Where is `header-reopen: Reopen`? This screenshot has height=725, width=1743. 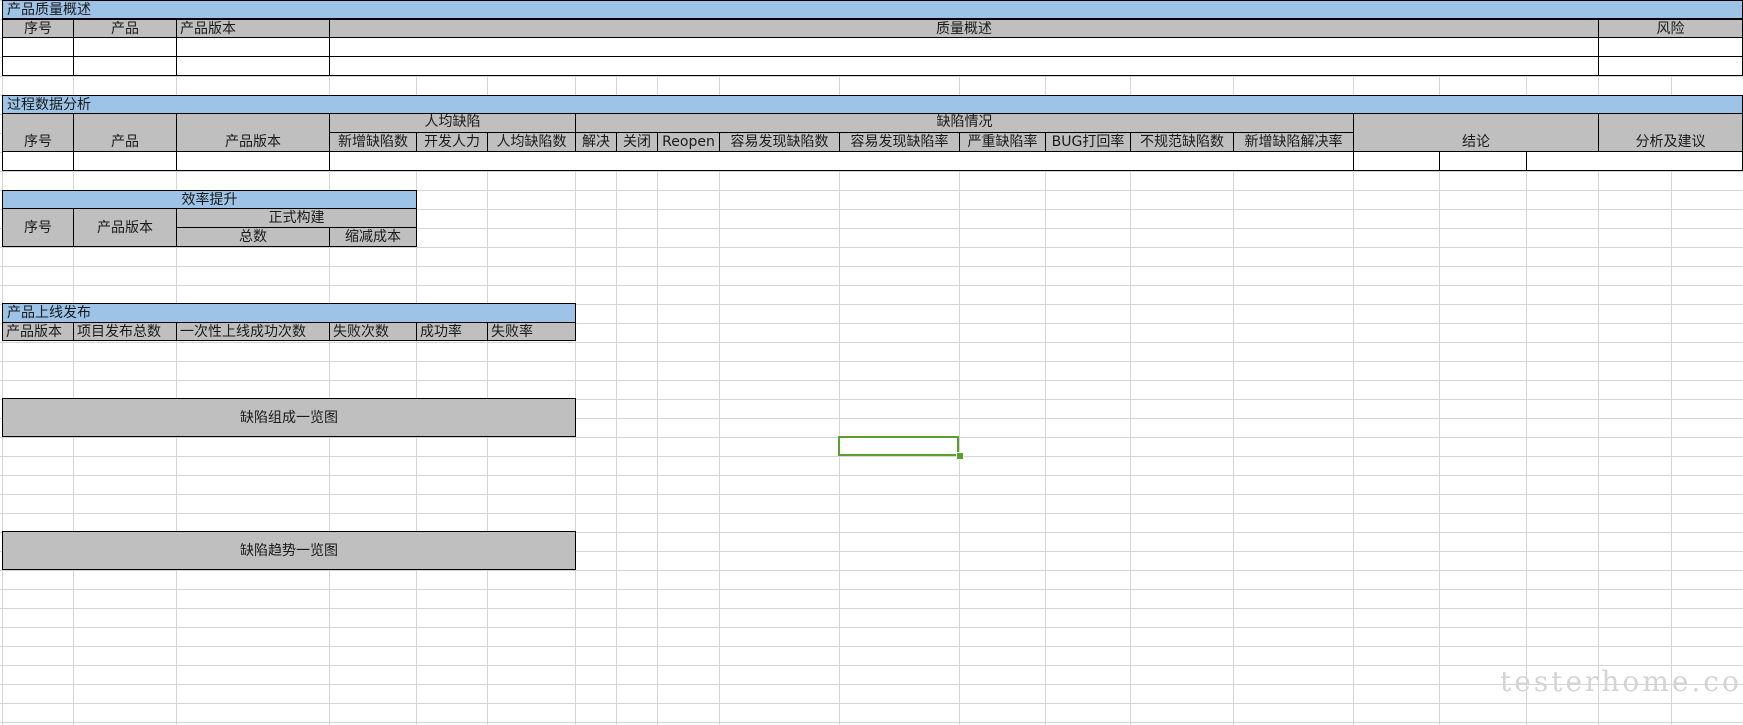
header-reopen: Reopen is located at coordinates (688, 142).